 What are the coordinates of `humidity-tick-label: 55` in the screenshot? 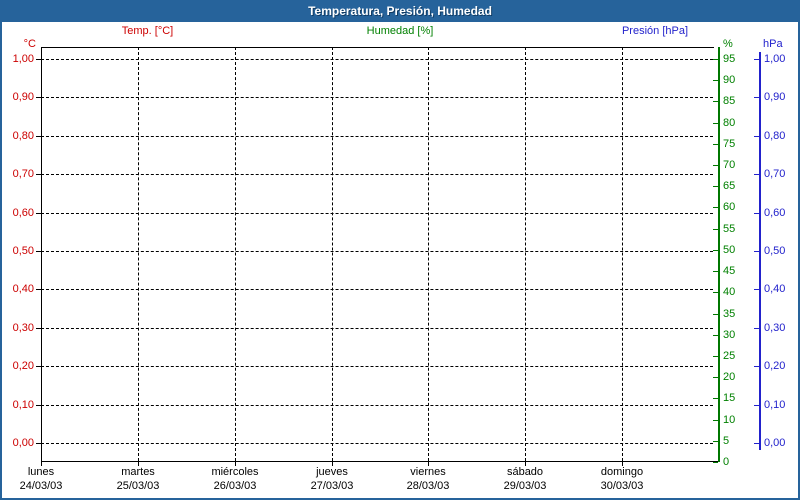 It's located at (729, 229).